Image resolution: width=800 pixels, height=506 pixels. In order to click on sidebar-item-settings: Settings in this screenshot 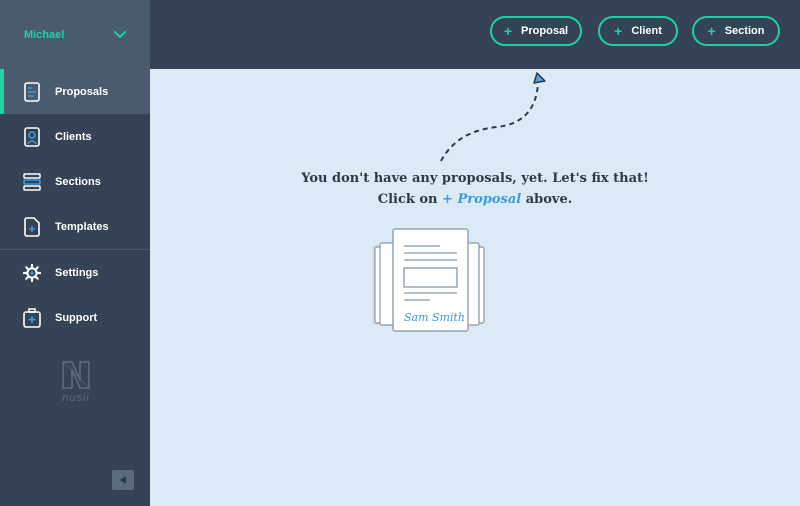, I will do `click(75, 272)`.